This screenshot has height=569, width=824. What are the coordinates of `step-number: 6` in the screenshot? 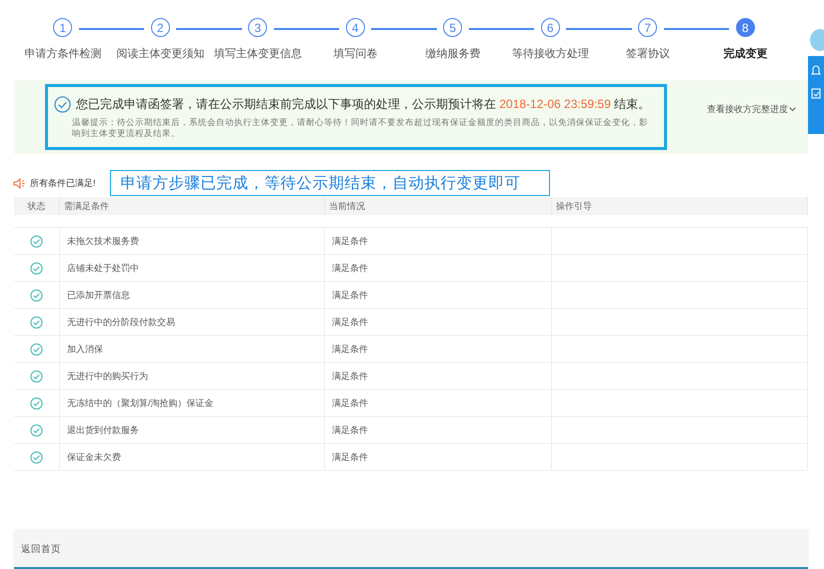 It's located at (550, 27).